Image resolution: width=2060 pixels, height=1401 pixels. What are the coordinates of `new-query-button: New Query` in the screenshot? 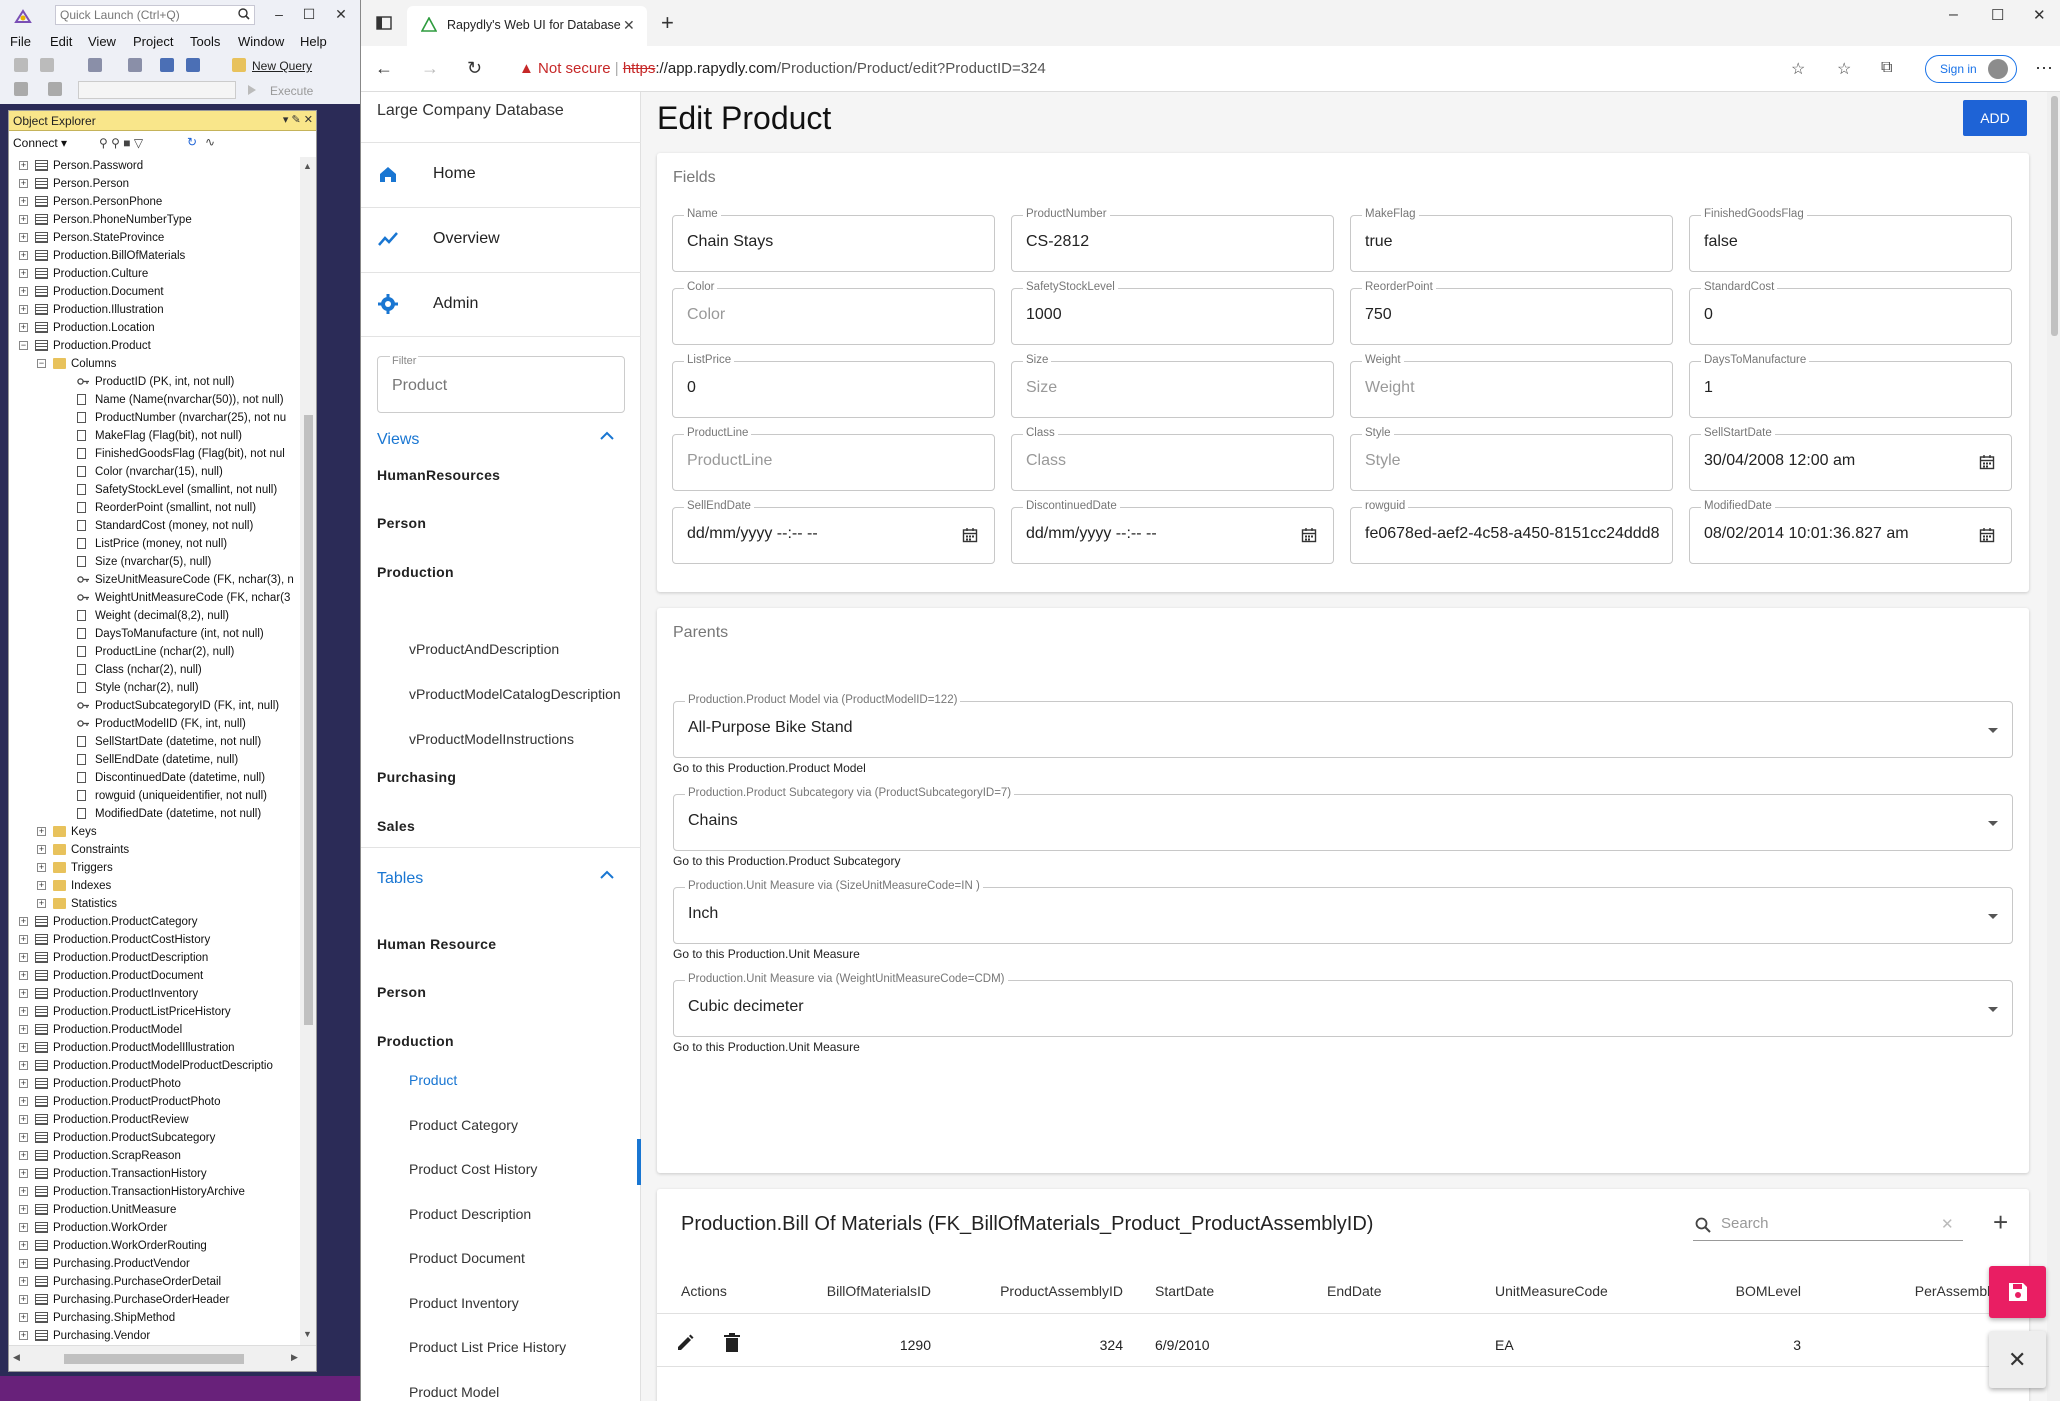 It's located at (282, 66).